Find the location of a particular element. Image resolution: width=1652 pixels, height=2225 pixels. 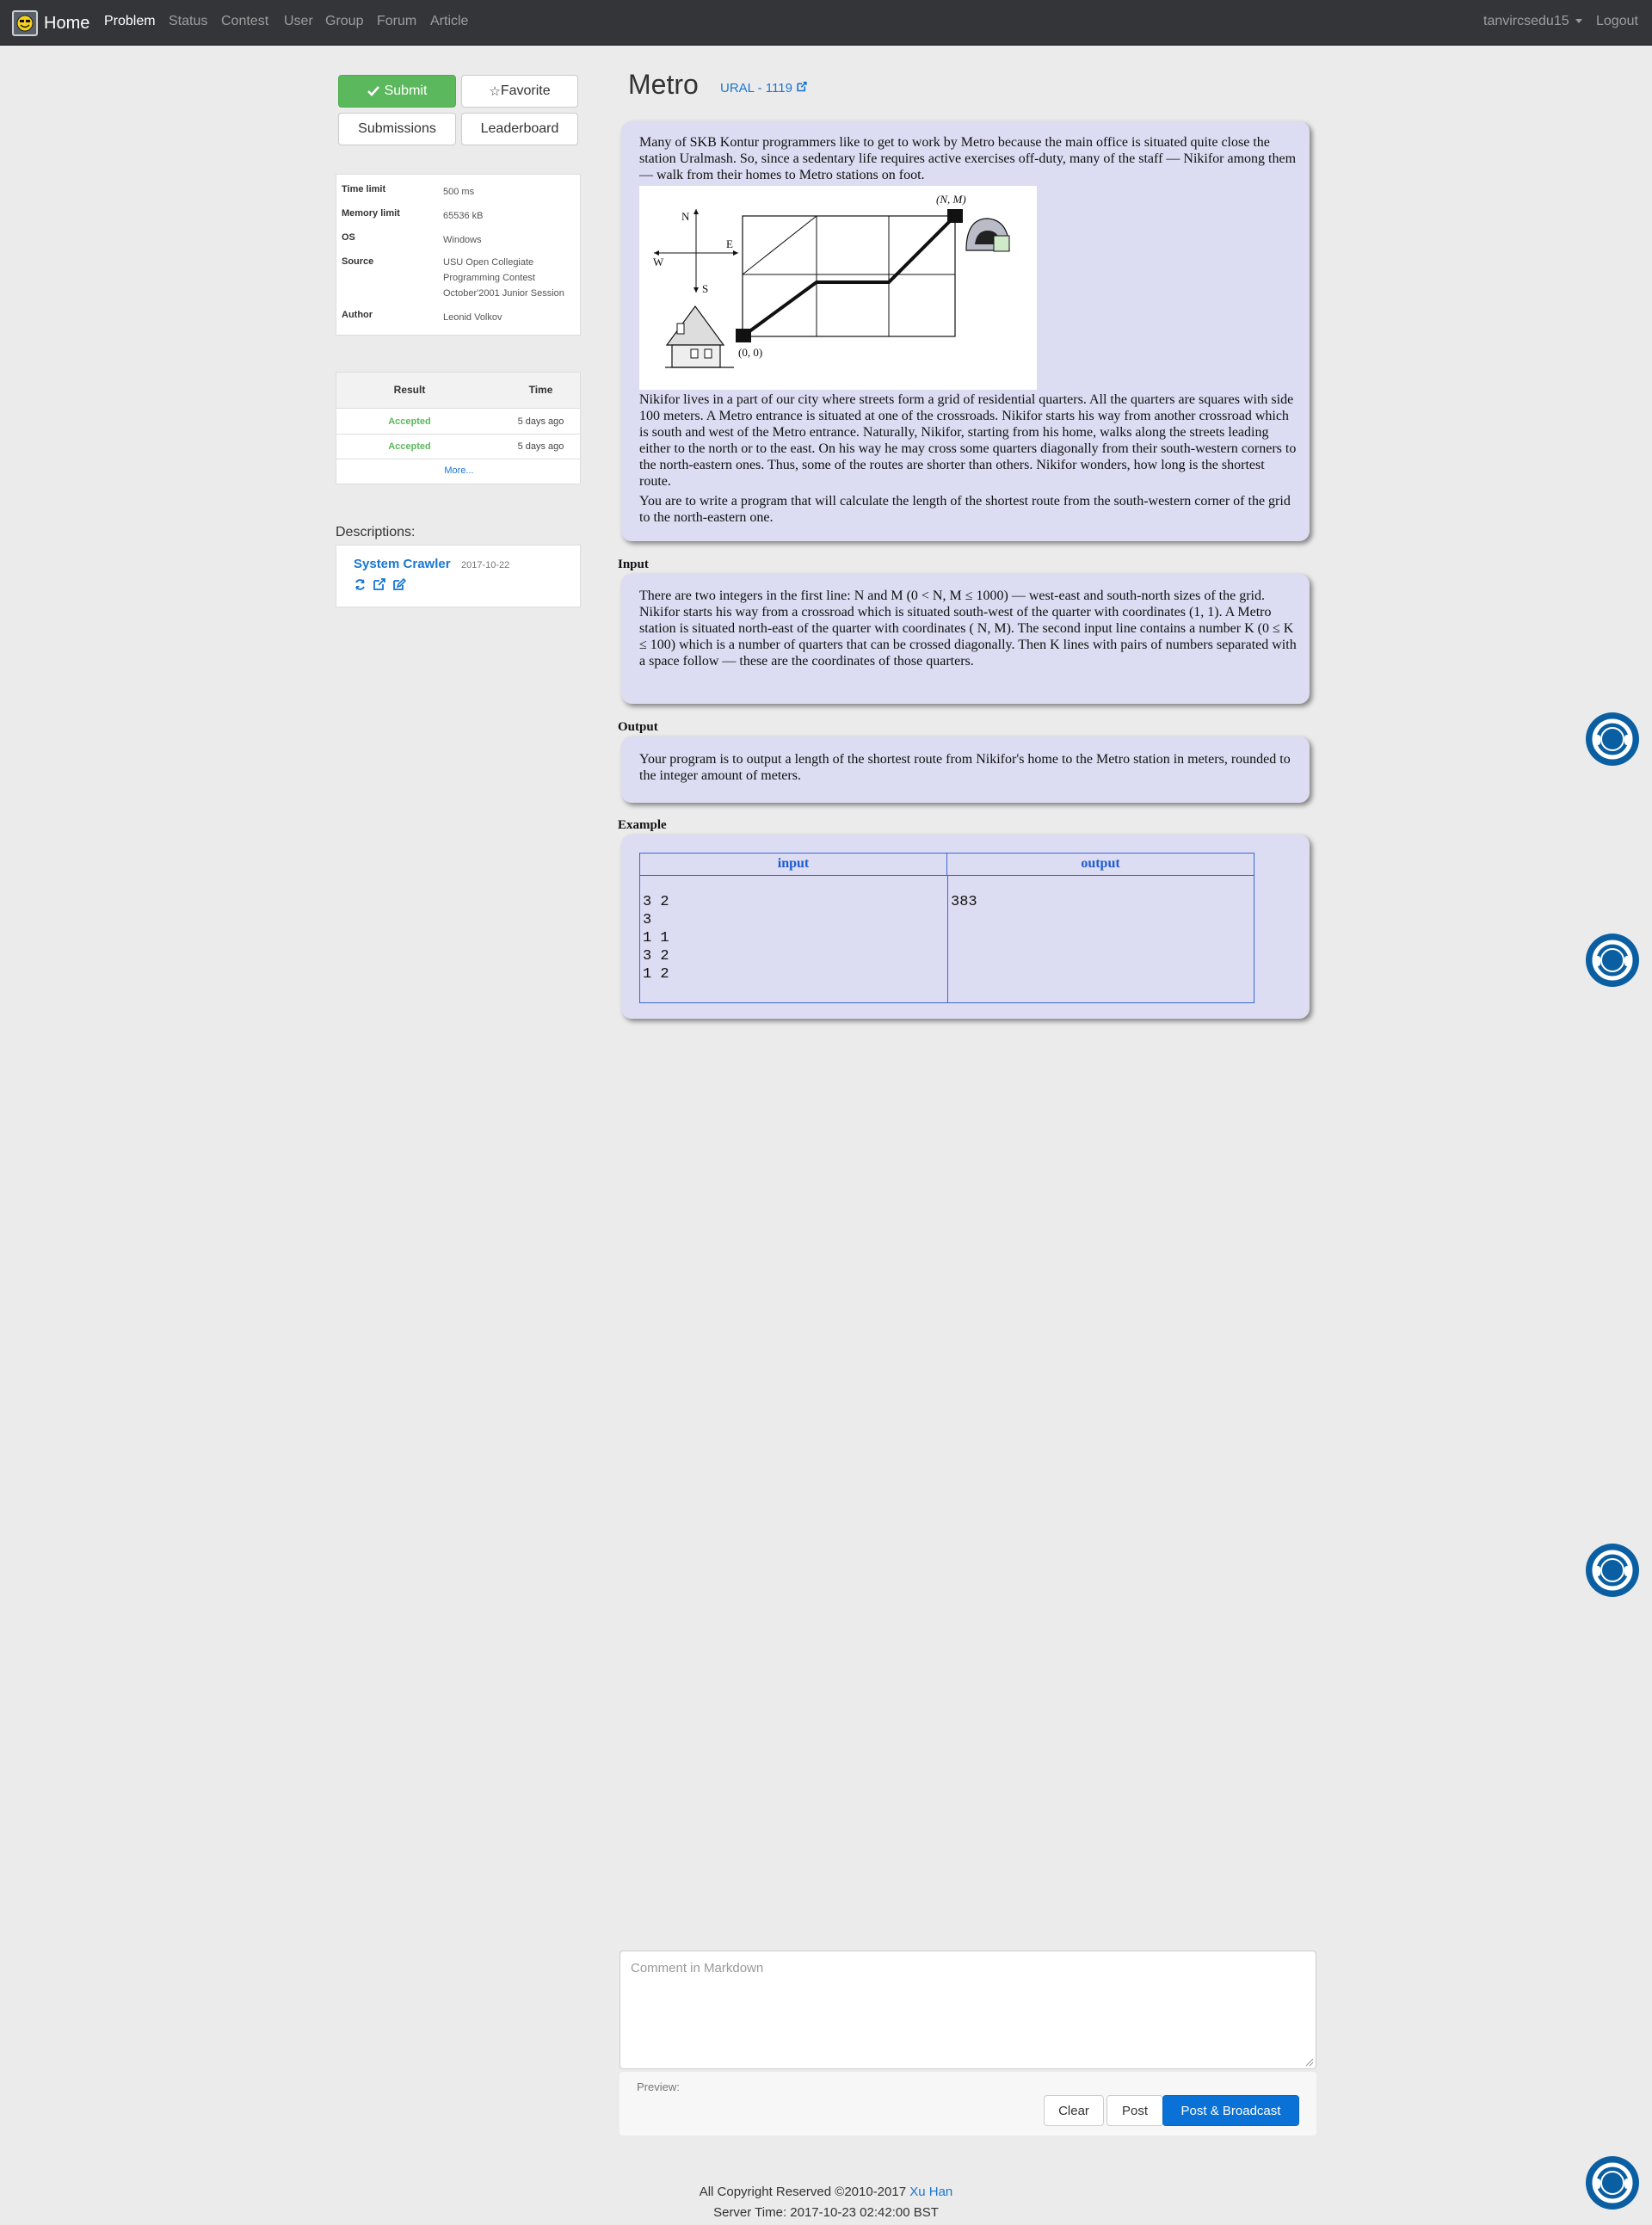

nav-group: Group is located at coordinates (344, 22).